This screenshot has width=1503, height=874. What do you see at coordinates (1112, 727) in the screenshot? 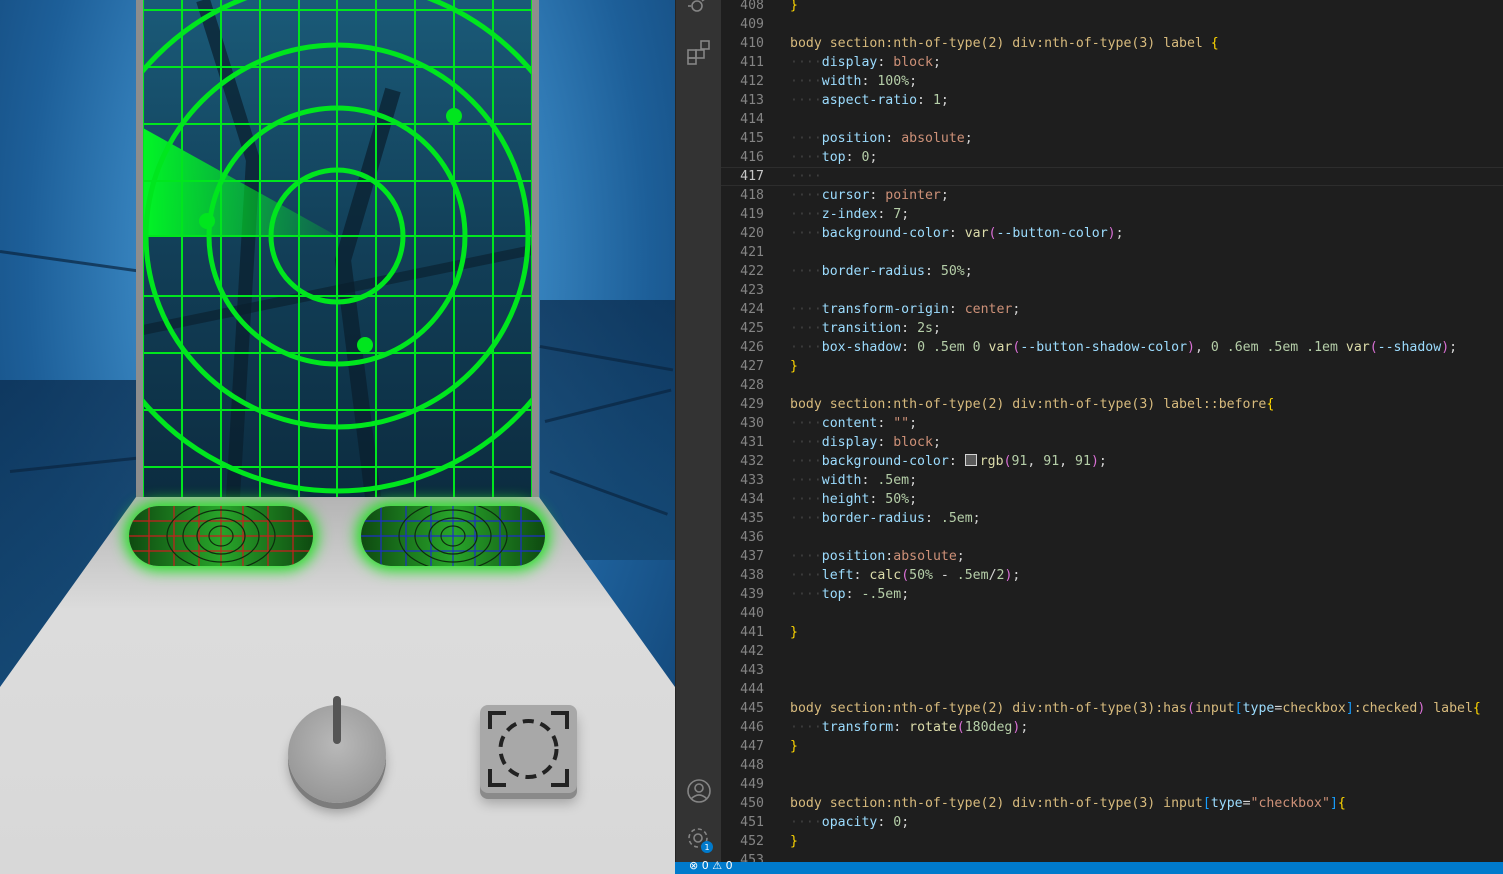
I see `code-line: 446 ····transform: rotate(180deg);` at bounding box center [1112, 727].